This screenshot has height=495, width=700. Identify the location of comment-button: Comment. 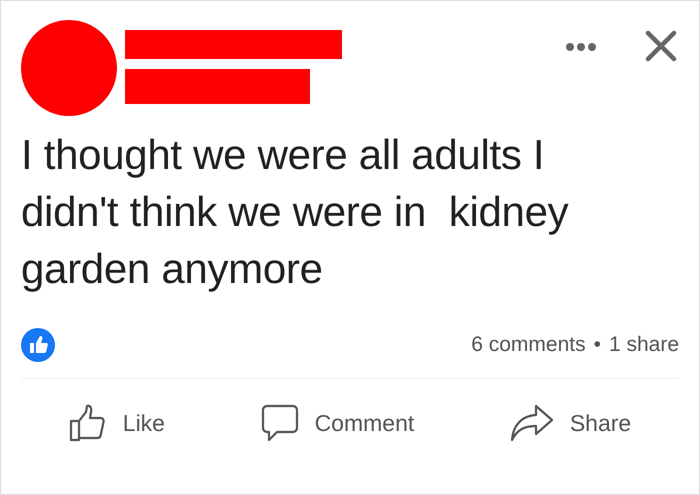
(337, 423).